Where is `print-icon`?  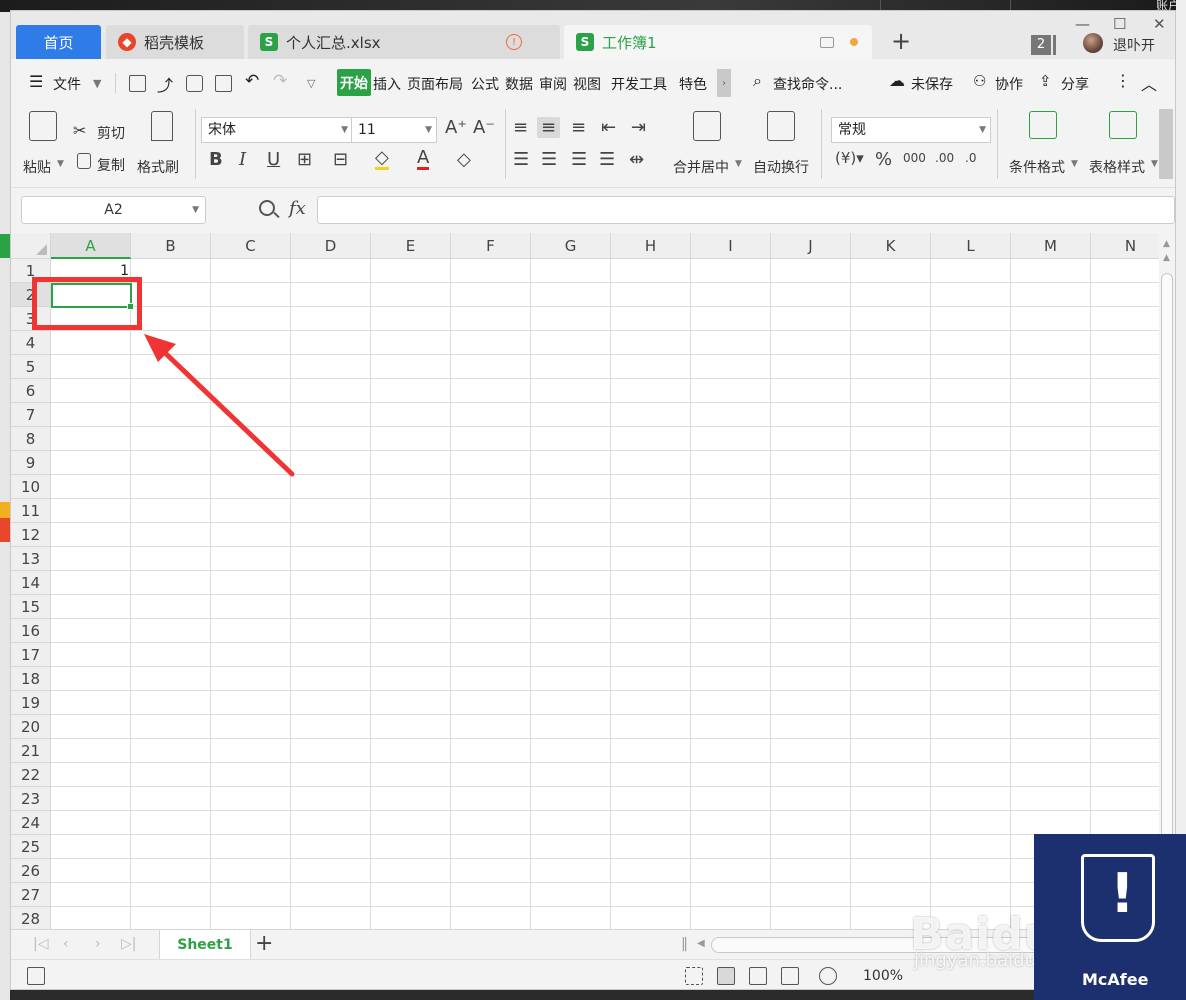 print-icon is located at coordinates (194, 83).